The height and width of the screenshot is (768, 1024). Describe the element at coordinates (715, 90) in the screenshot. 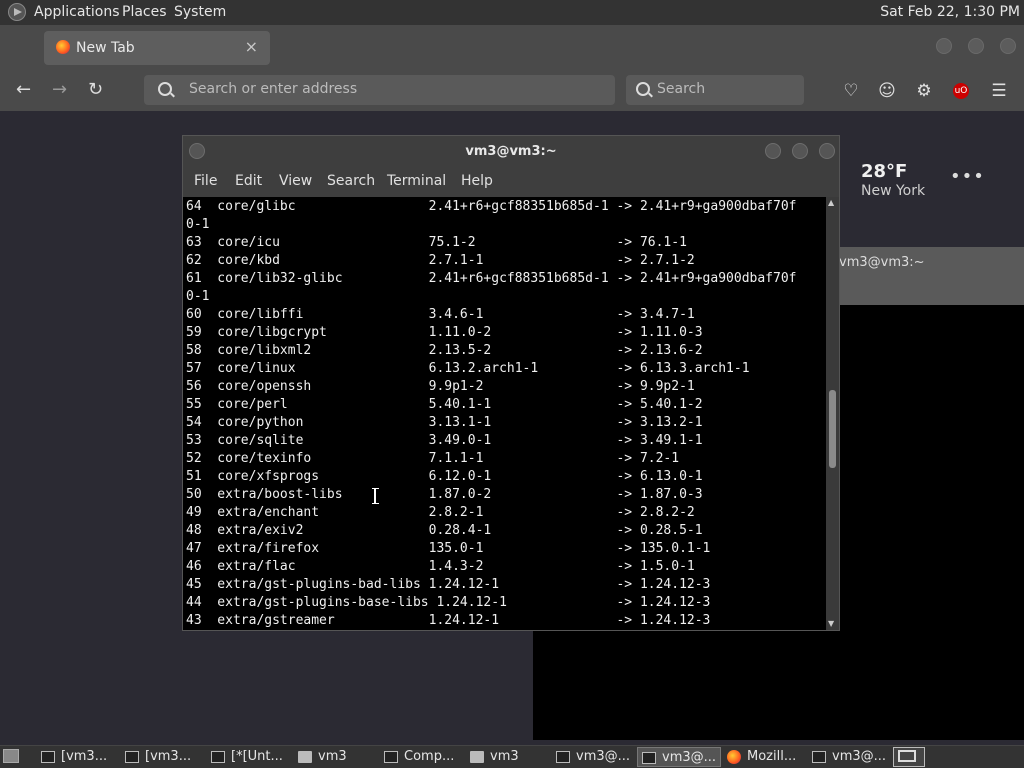

I see `search-input: Search` at that location.